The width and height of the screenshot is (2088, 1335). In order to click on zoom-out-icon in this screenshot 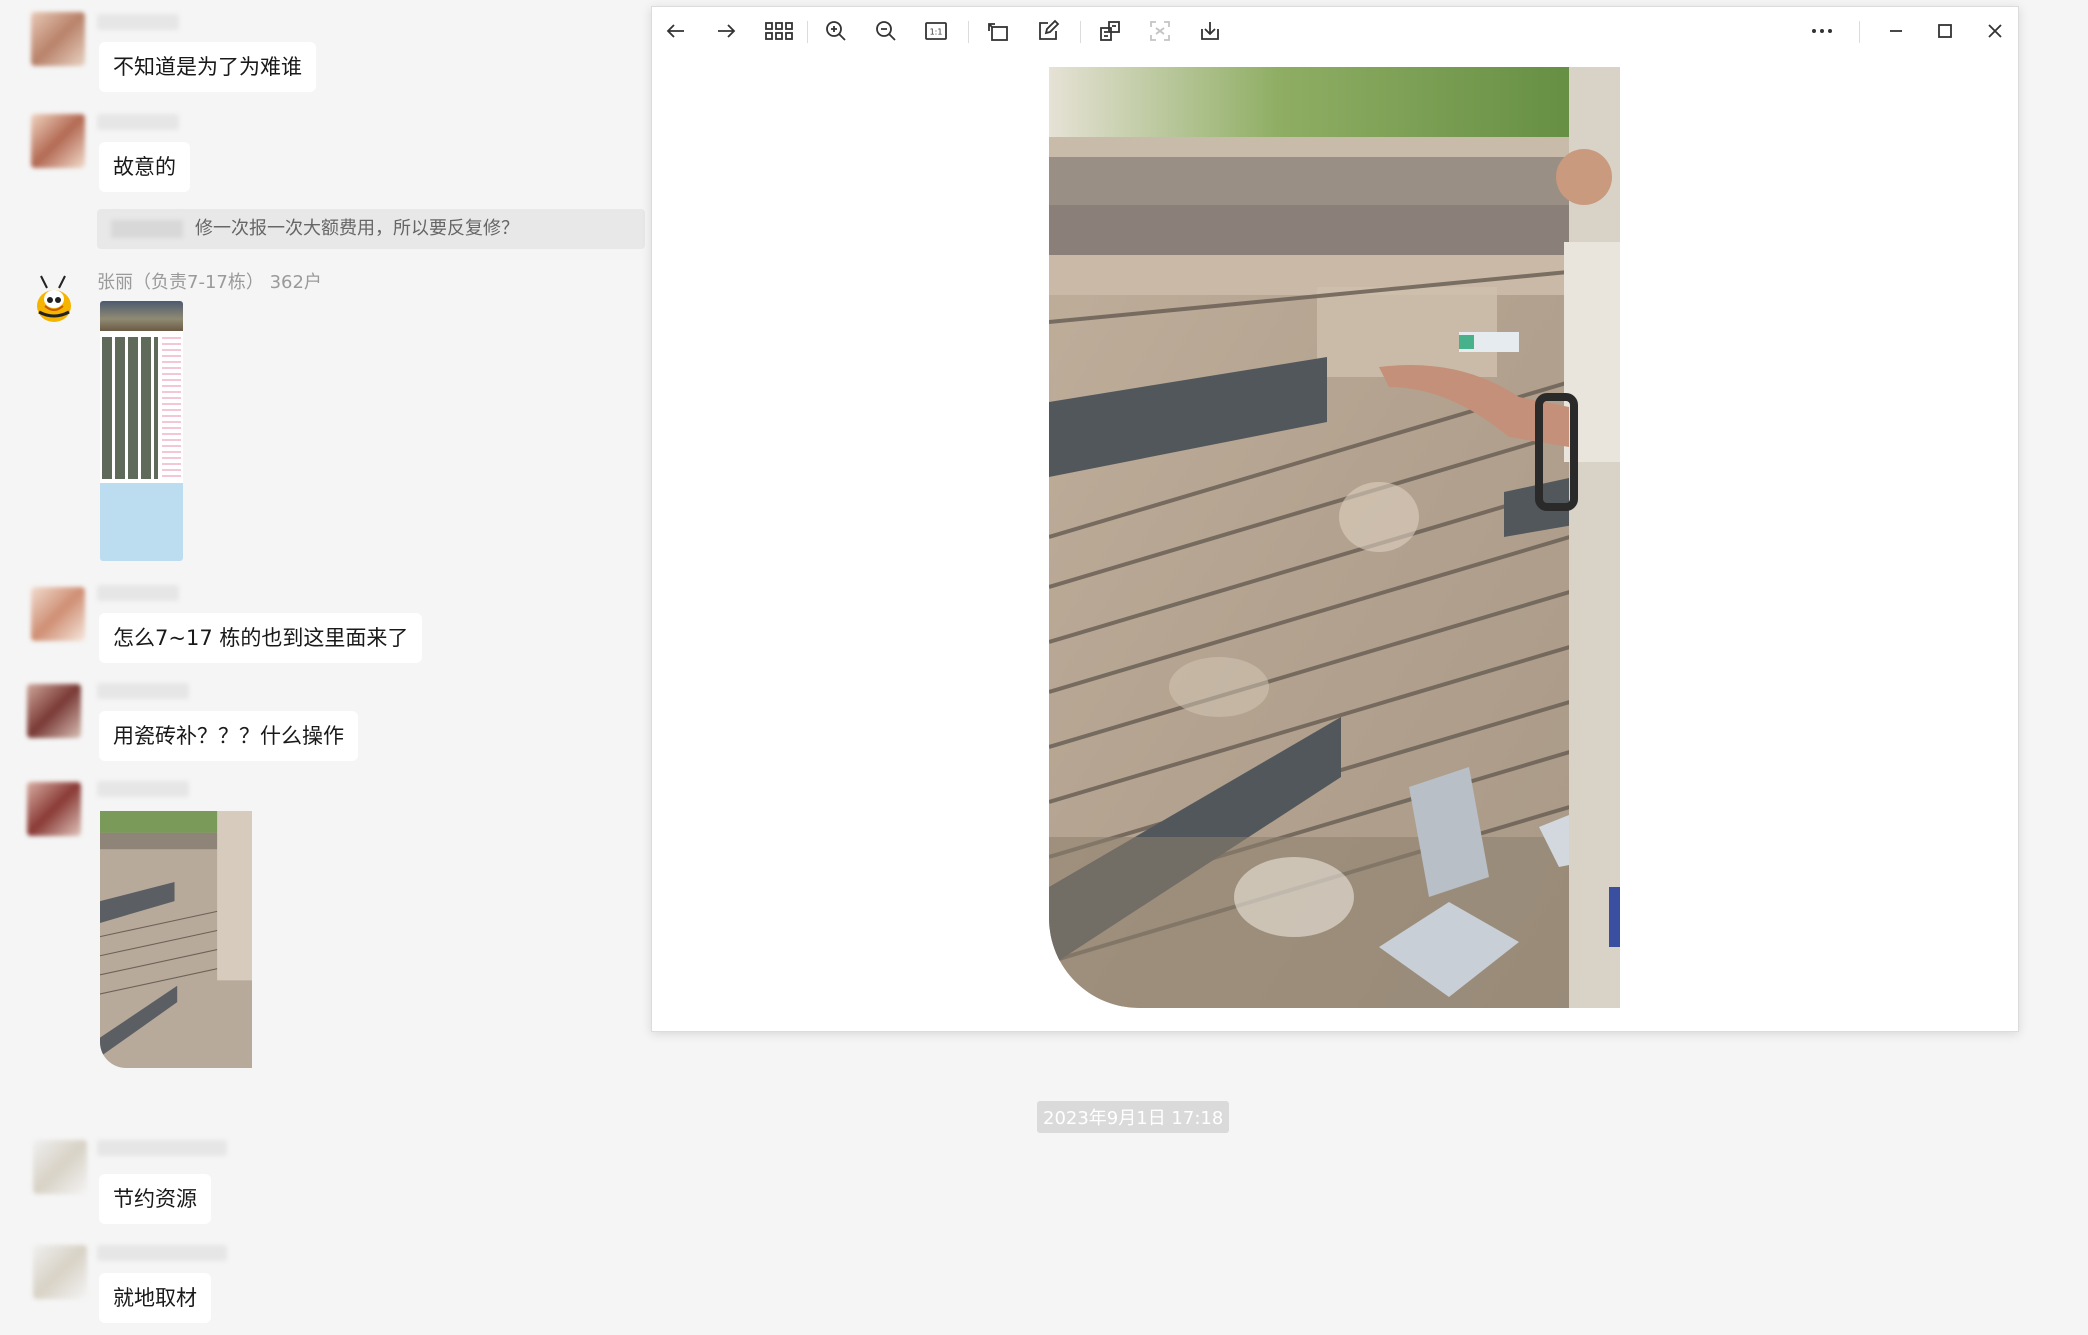, I will do `click(886, 31)`.